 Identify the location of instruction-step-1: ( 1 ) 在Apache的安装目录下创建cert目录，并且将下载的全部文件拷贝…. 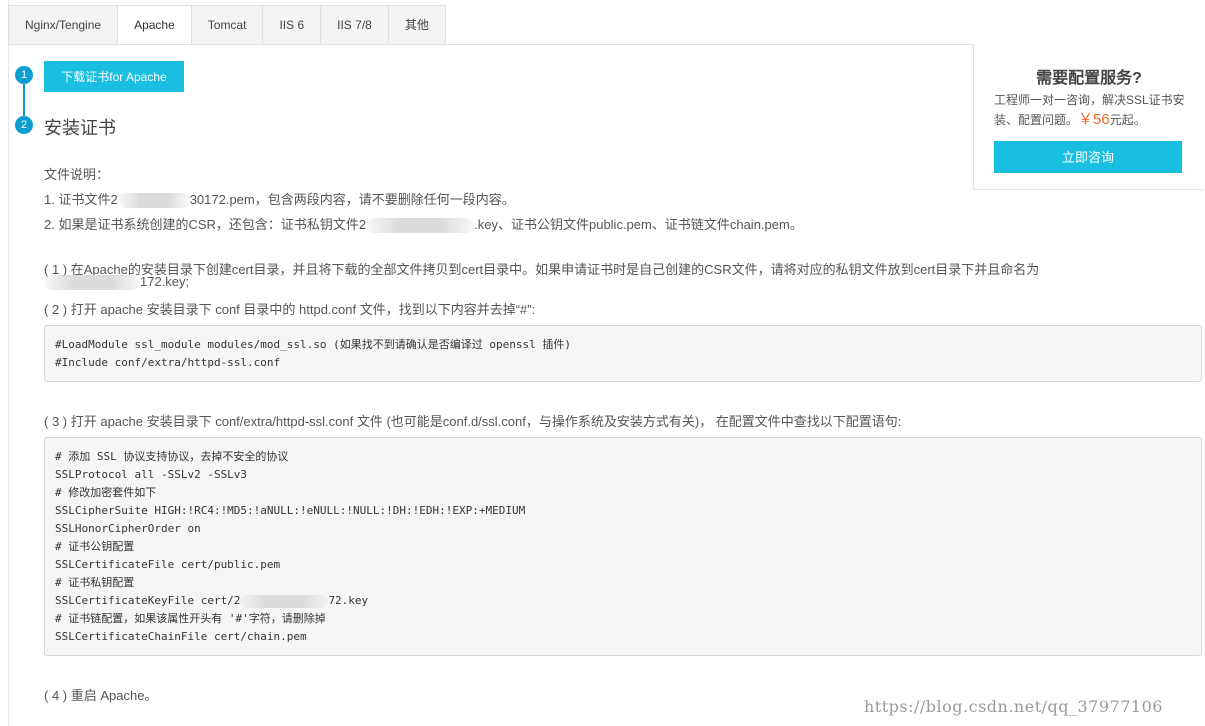
(542, 269).